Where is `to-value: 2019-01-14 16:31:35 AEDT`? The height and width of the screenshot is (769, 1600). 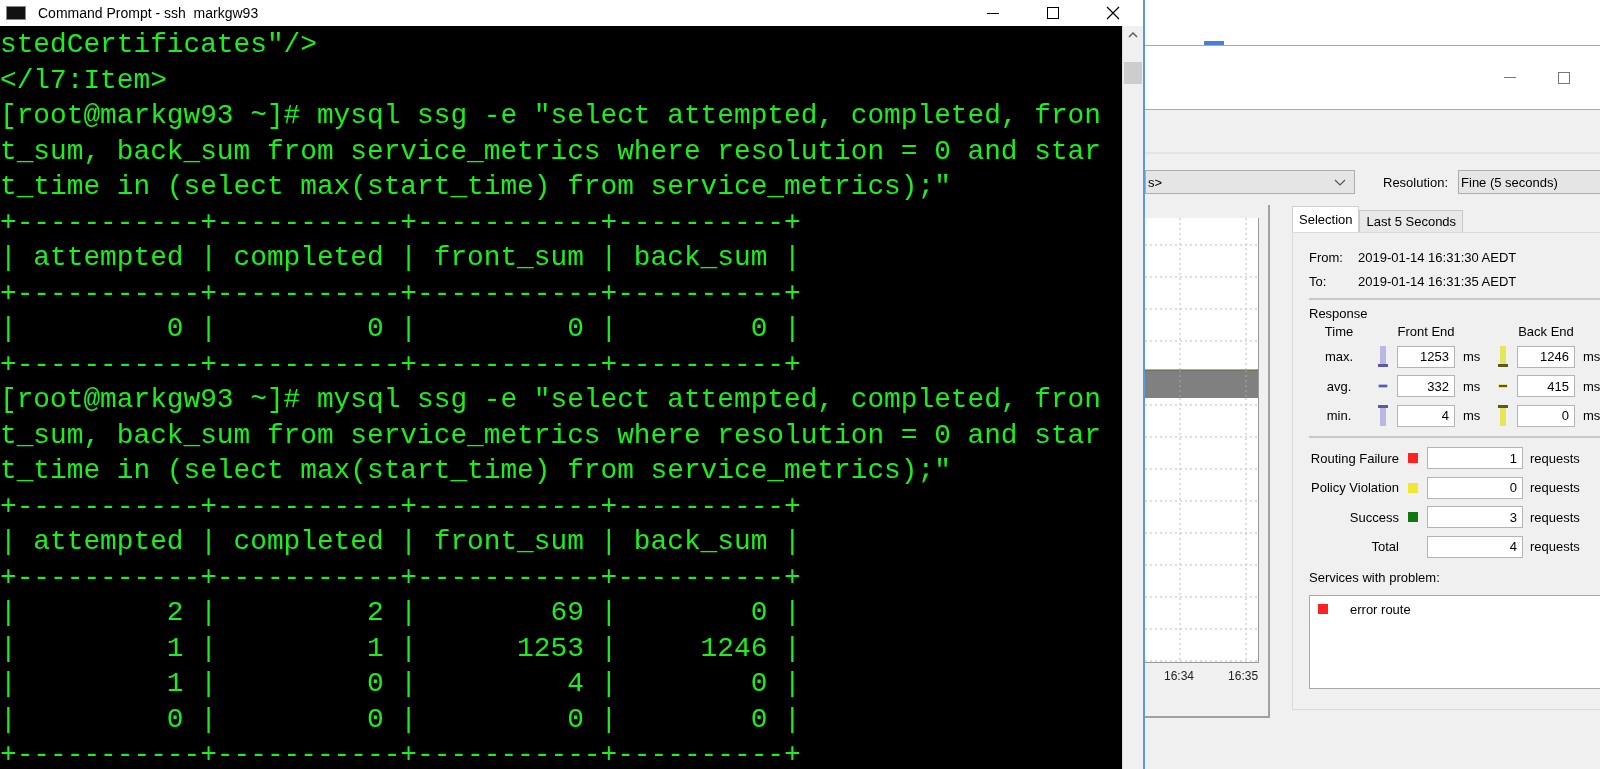
to-value: 2019-01-14 16:31:35 AEDT is located at coordinates (1437, 281).